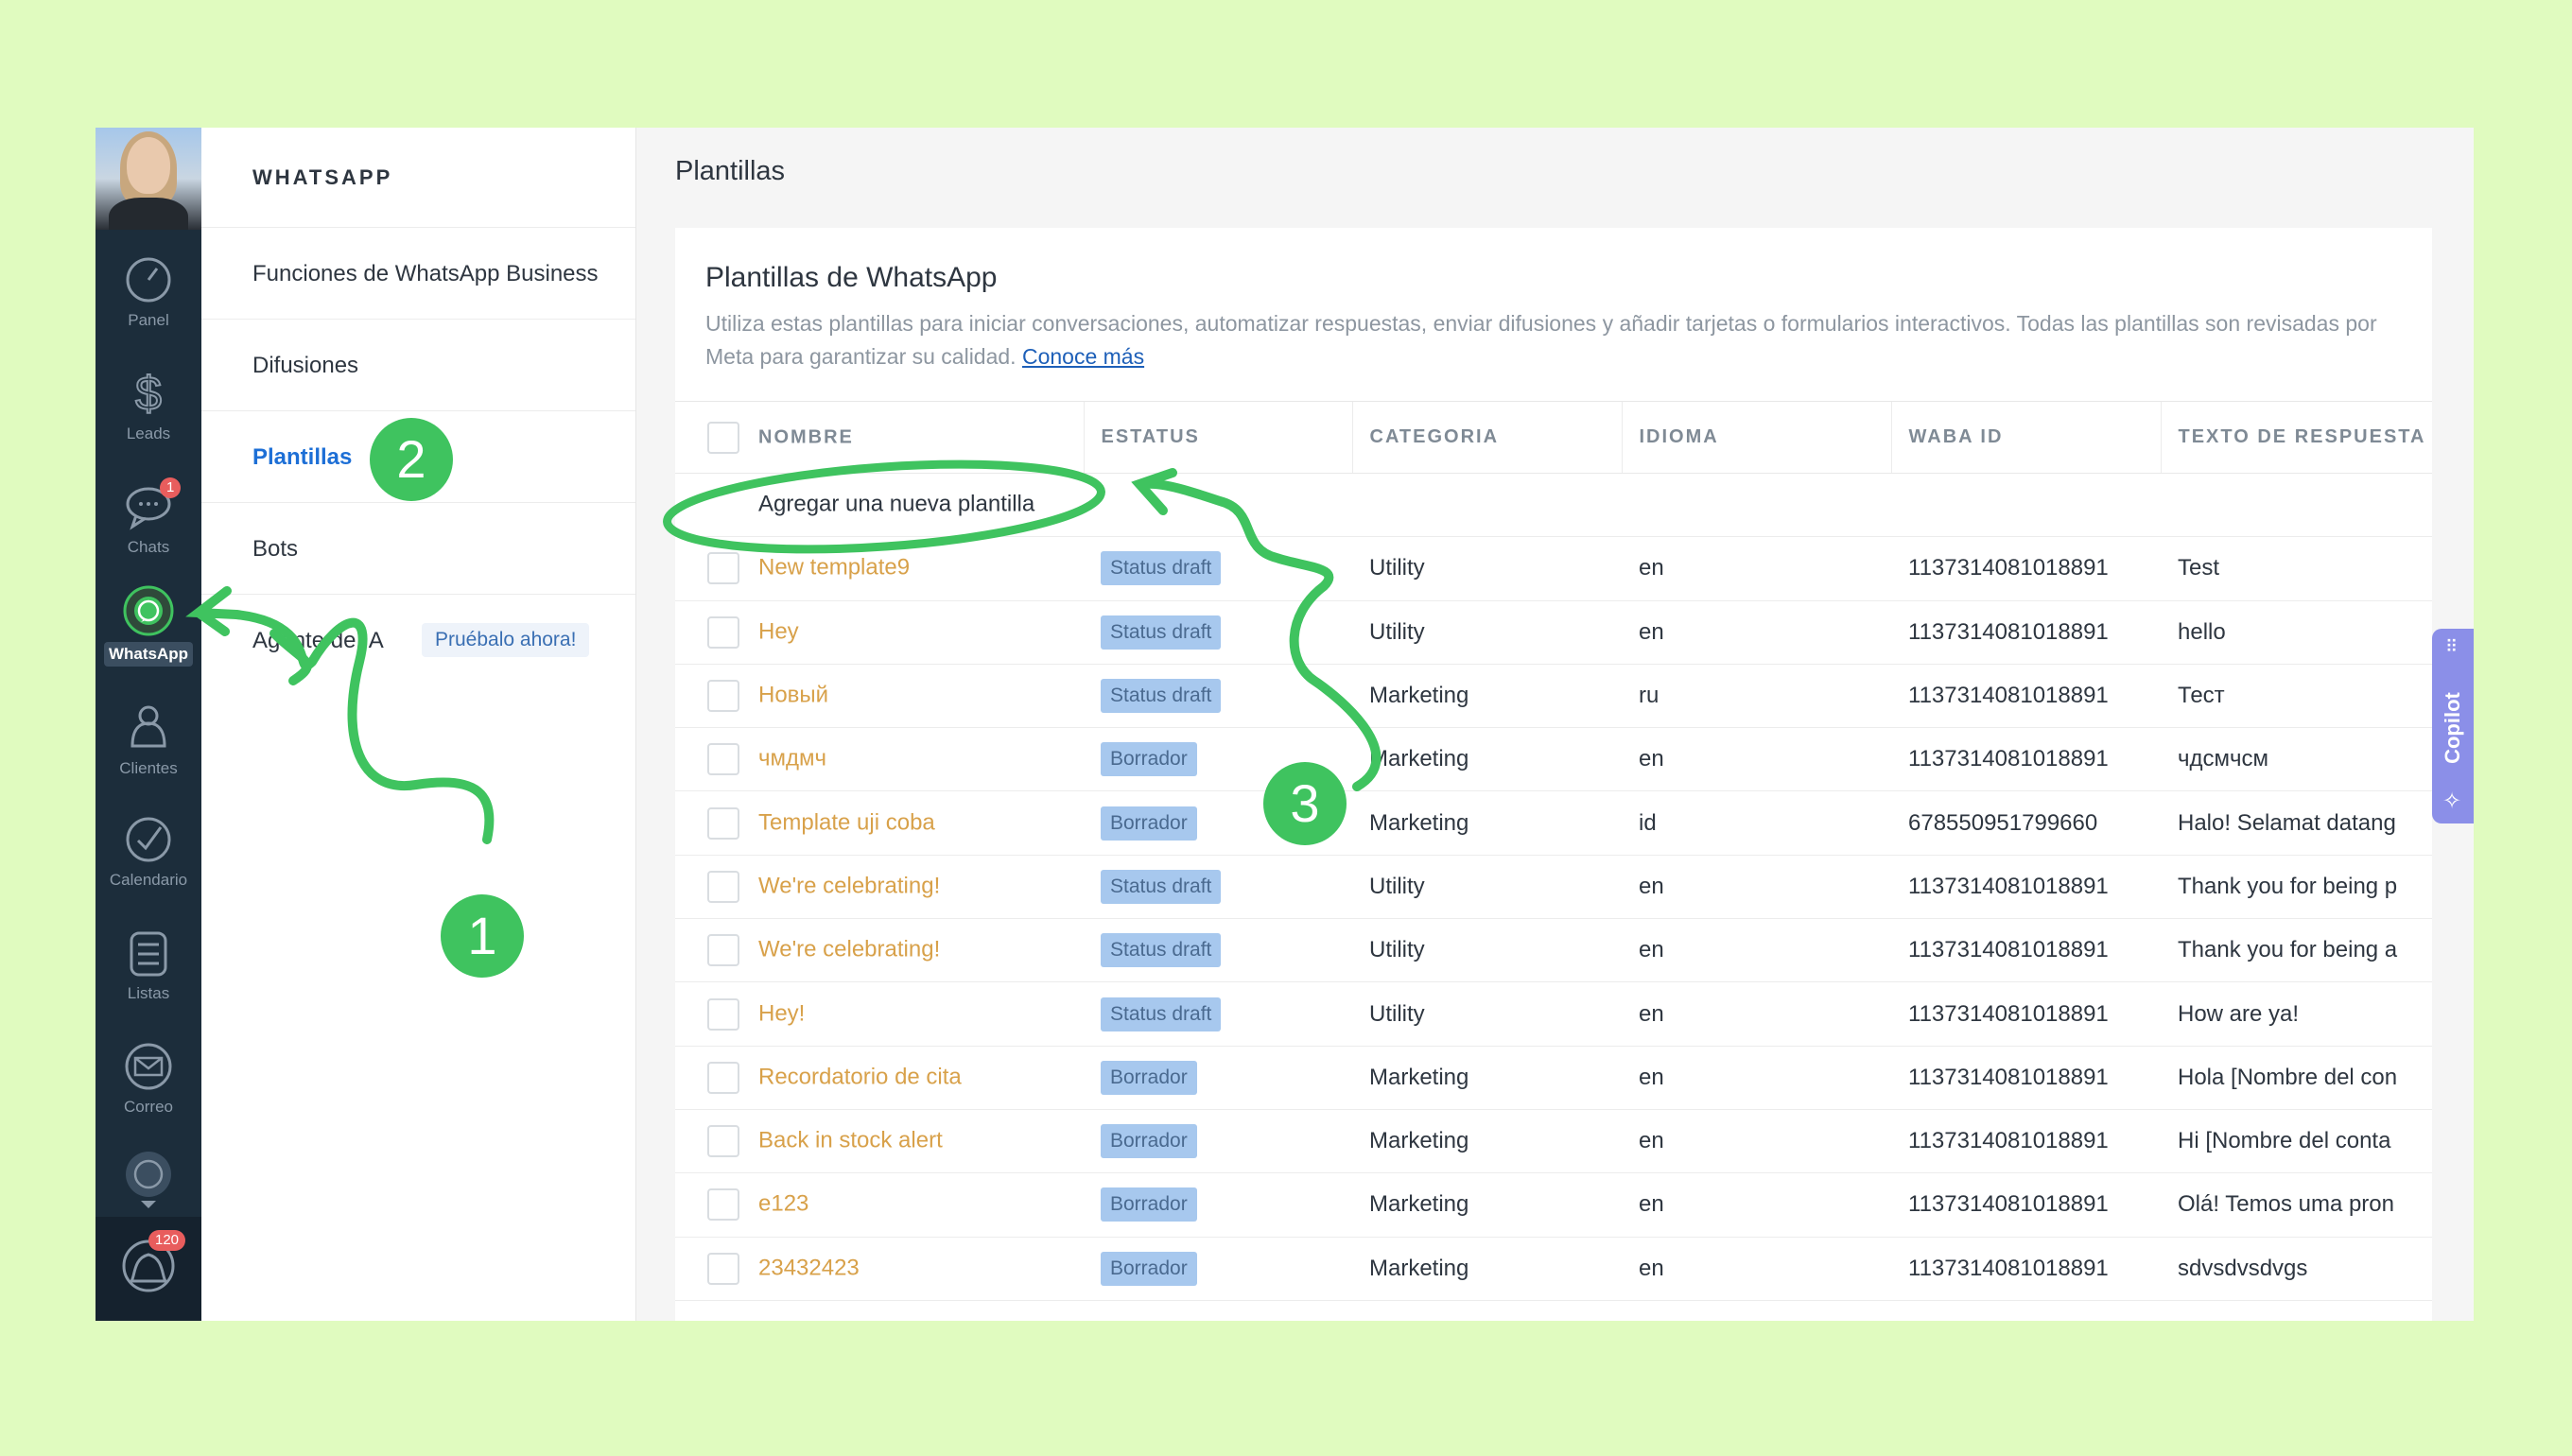 The image size is (2572, 1456). Describe the element at coordinates (418, 365) in the screenshot. I see `sidebar-item-difusiones: Difusiones` at that location.